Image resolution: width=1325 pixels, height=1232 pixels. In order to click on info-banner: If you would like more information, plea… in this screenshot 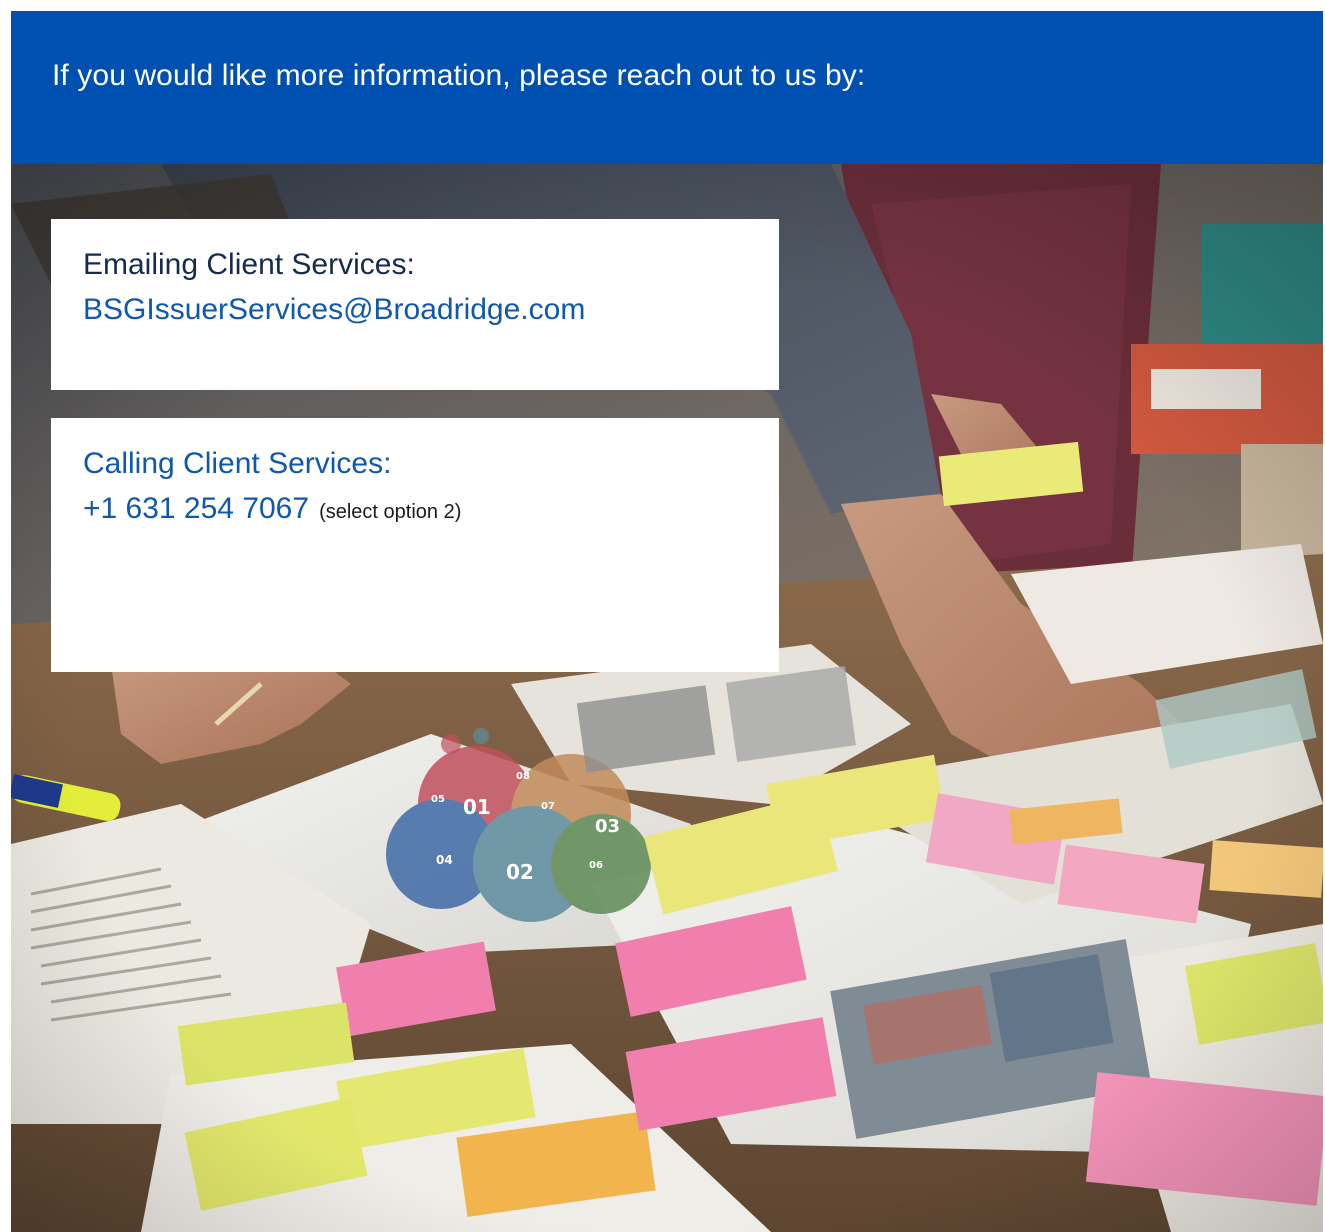, I will do `click(667, 87)`.